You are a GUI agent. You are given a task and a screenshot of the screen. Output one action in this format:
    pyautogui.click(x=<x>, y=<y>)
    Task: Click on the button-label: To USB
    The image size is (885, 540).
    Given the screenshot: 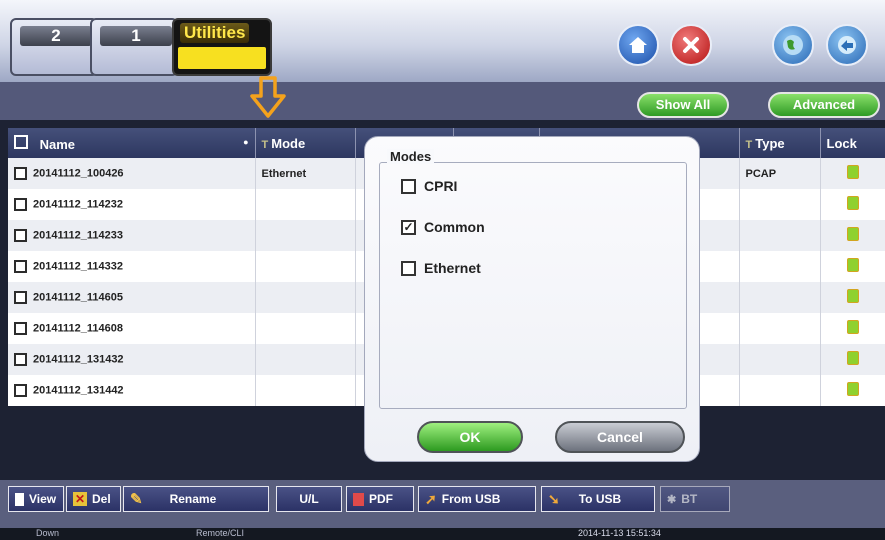 What is the action you would take?
    pyautogui.click(x=600, y=499)
    